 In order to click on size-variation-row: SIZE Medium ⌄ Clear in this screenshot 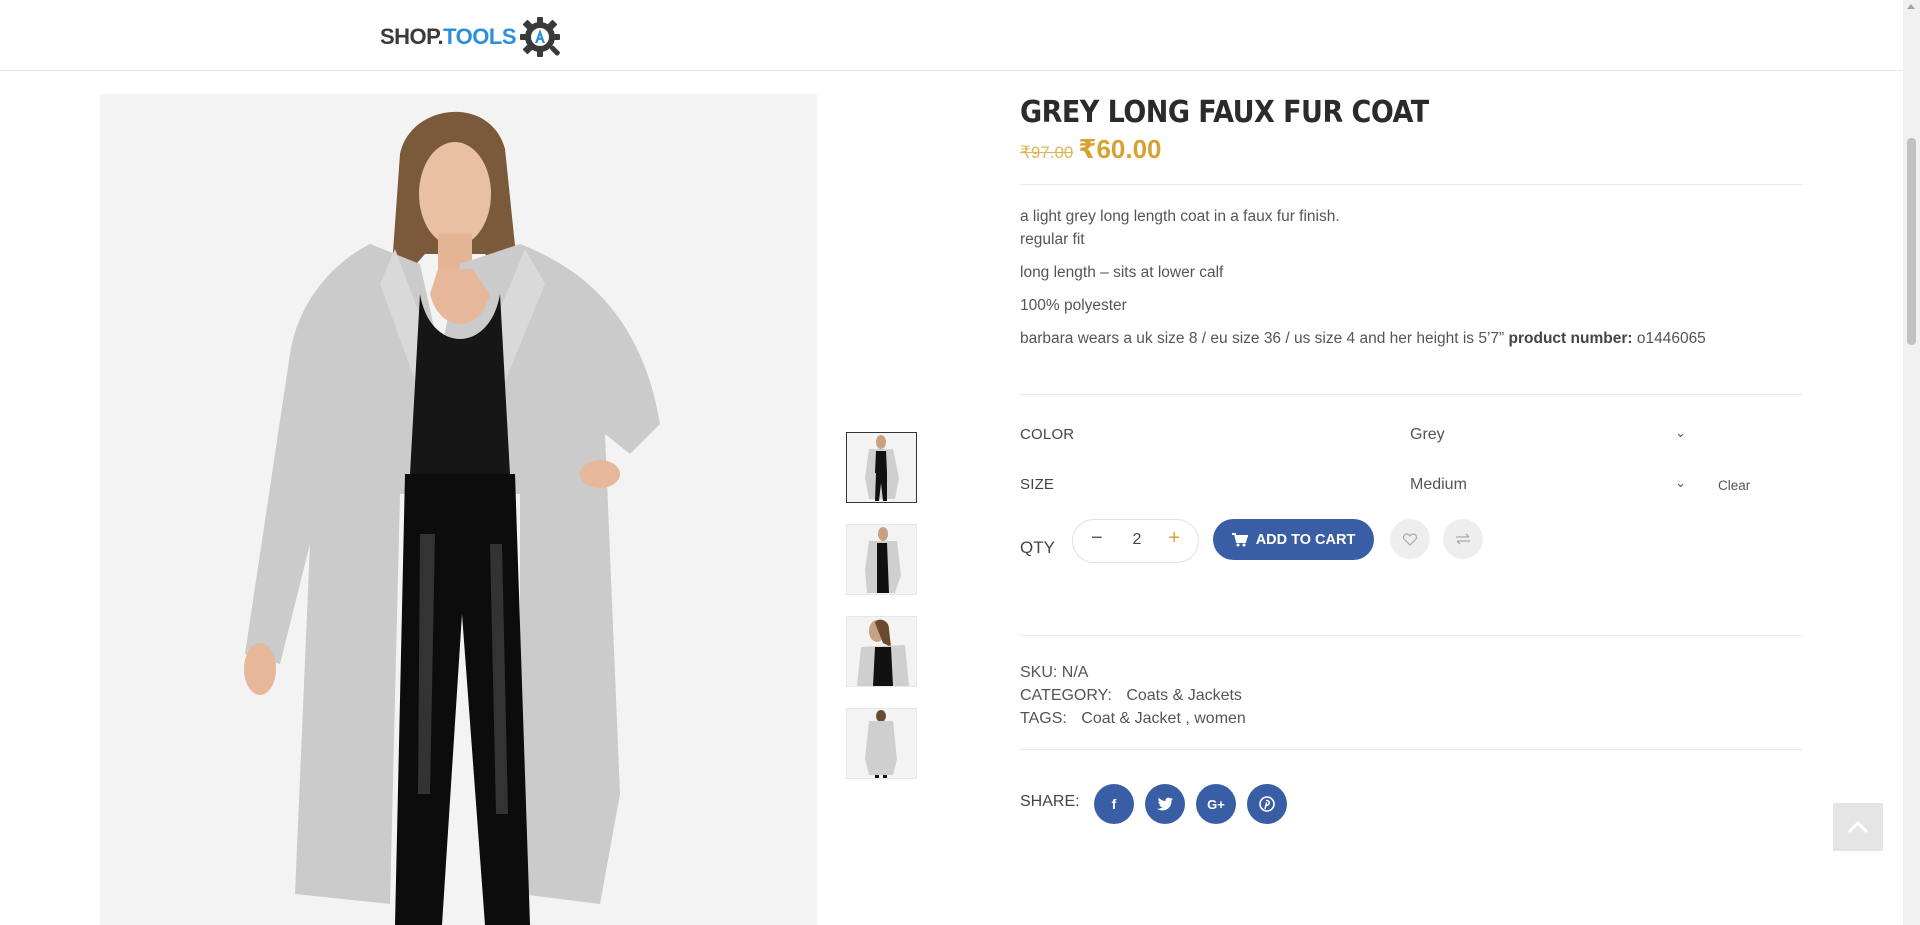, I will do `click(1411, 486)`.